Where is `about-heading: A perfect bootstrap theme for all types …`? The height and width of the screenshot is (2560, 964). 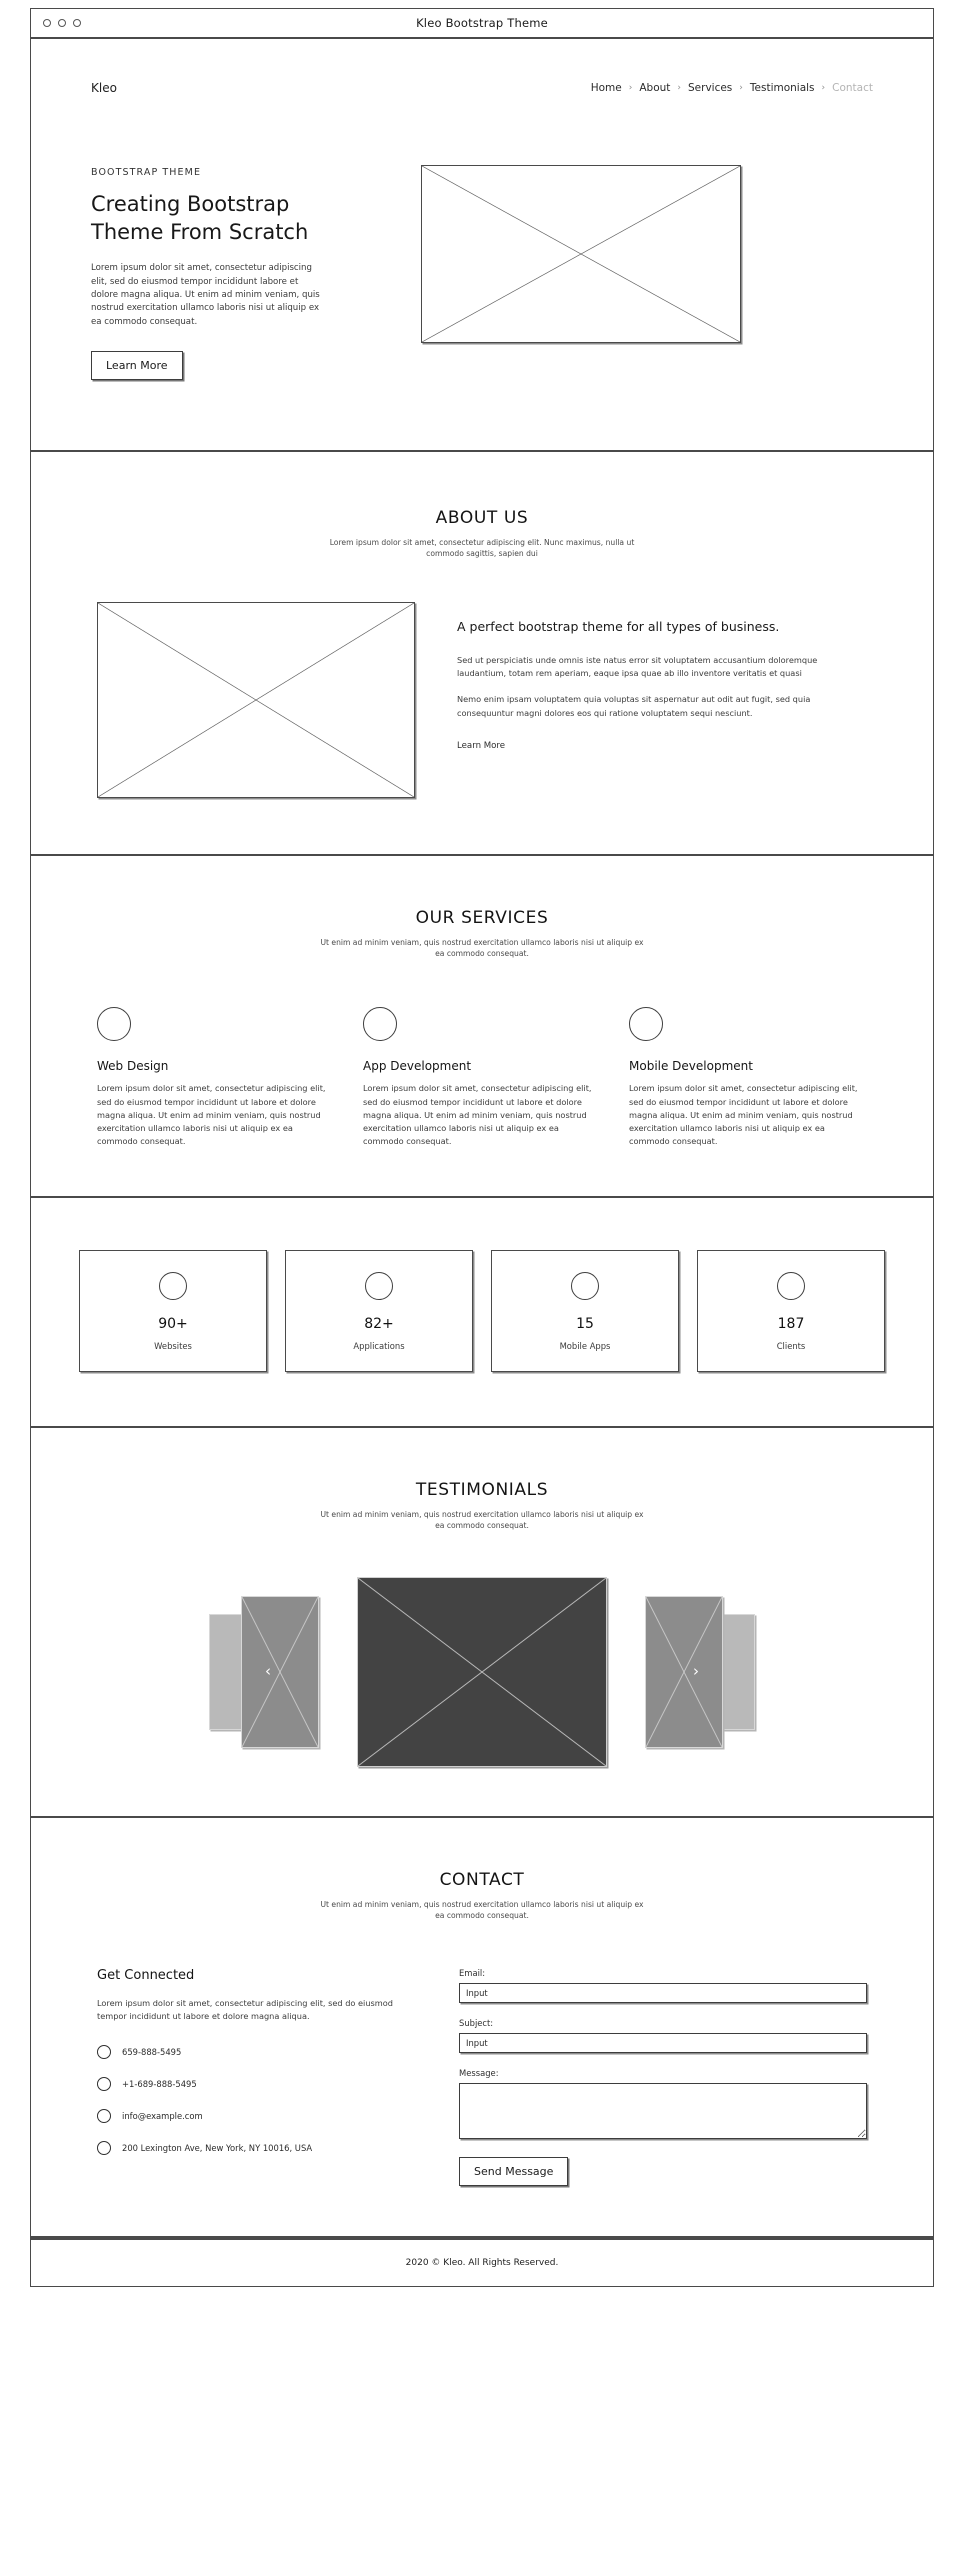 about-heading: A perfect bootstrap theme for all types … is located at coordinates (618, 626).